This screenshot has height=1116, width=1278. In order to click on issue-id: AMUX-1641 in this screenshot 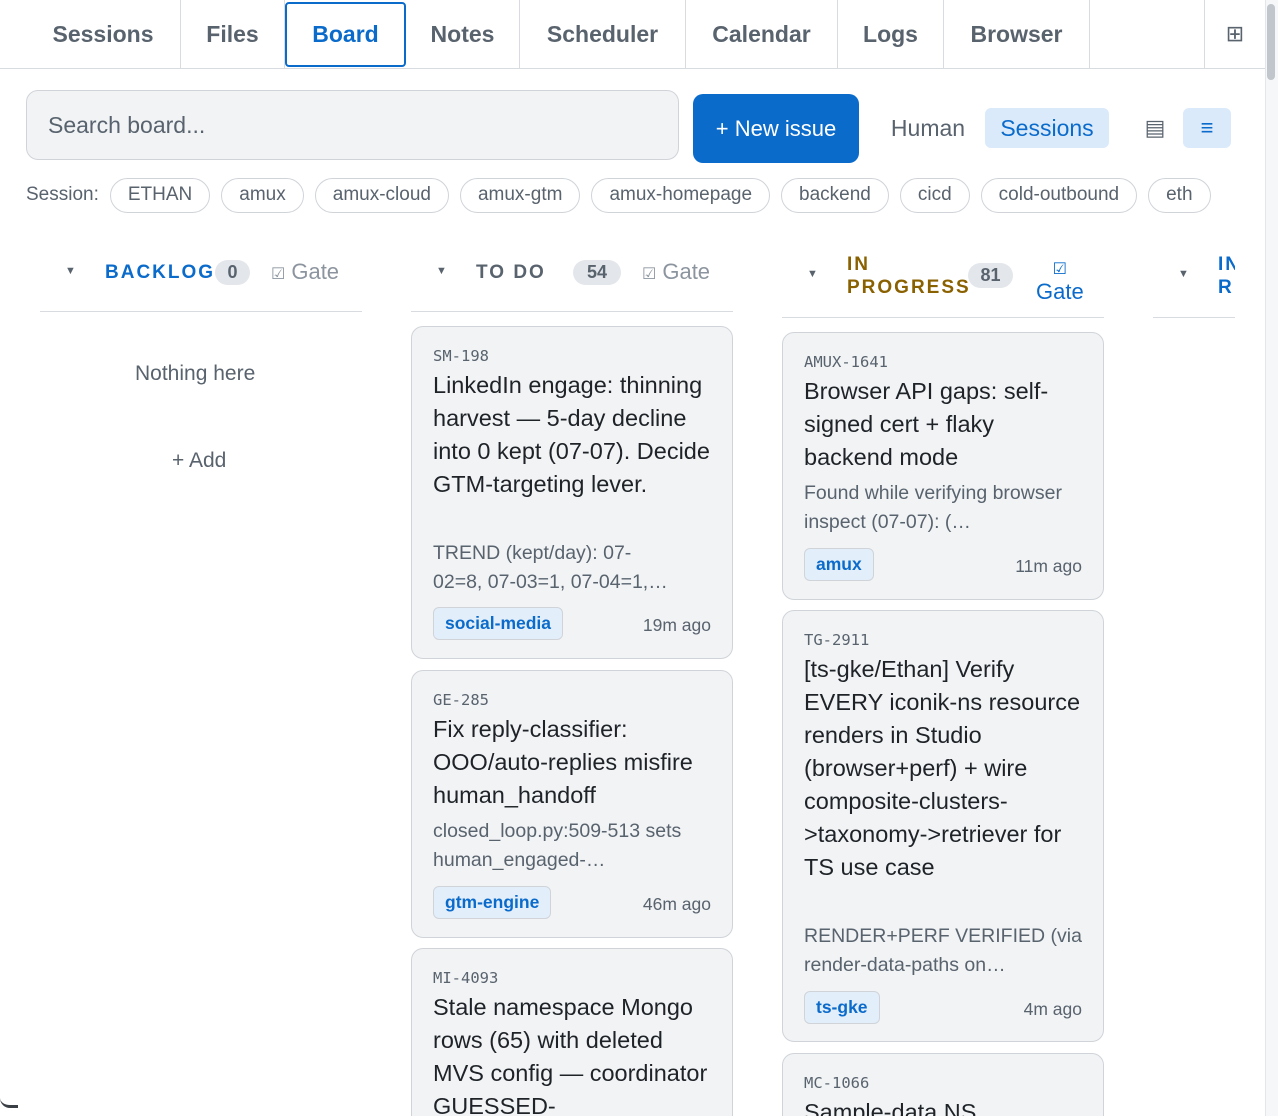, I will do `click(846, 362)`.